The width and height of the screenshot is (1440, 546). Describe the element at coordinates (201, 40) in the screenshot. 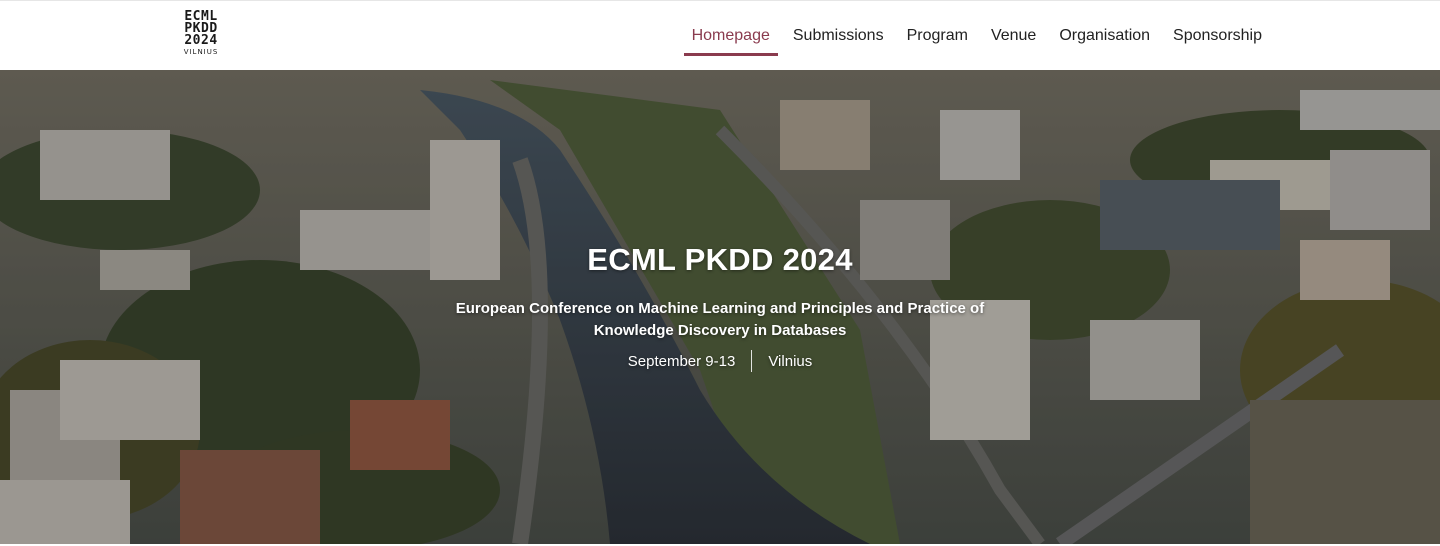

I see `logo-line-3: 2024` at that location.